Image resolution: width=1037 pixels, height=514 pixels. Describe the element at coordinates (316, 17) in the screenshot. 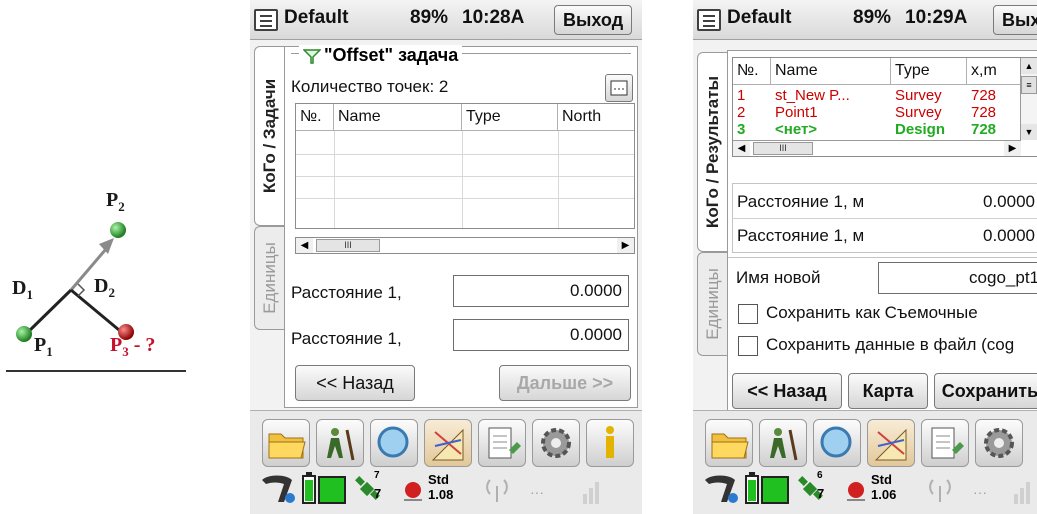

I see `profile-name: Default` at that location.